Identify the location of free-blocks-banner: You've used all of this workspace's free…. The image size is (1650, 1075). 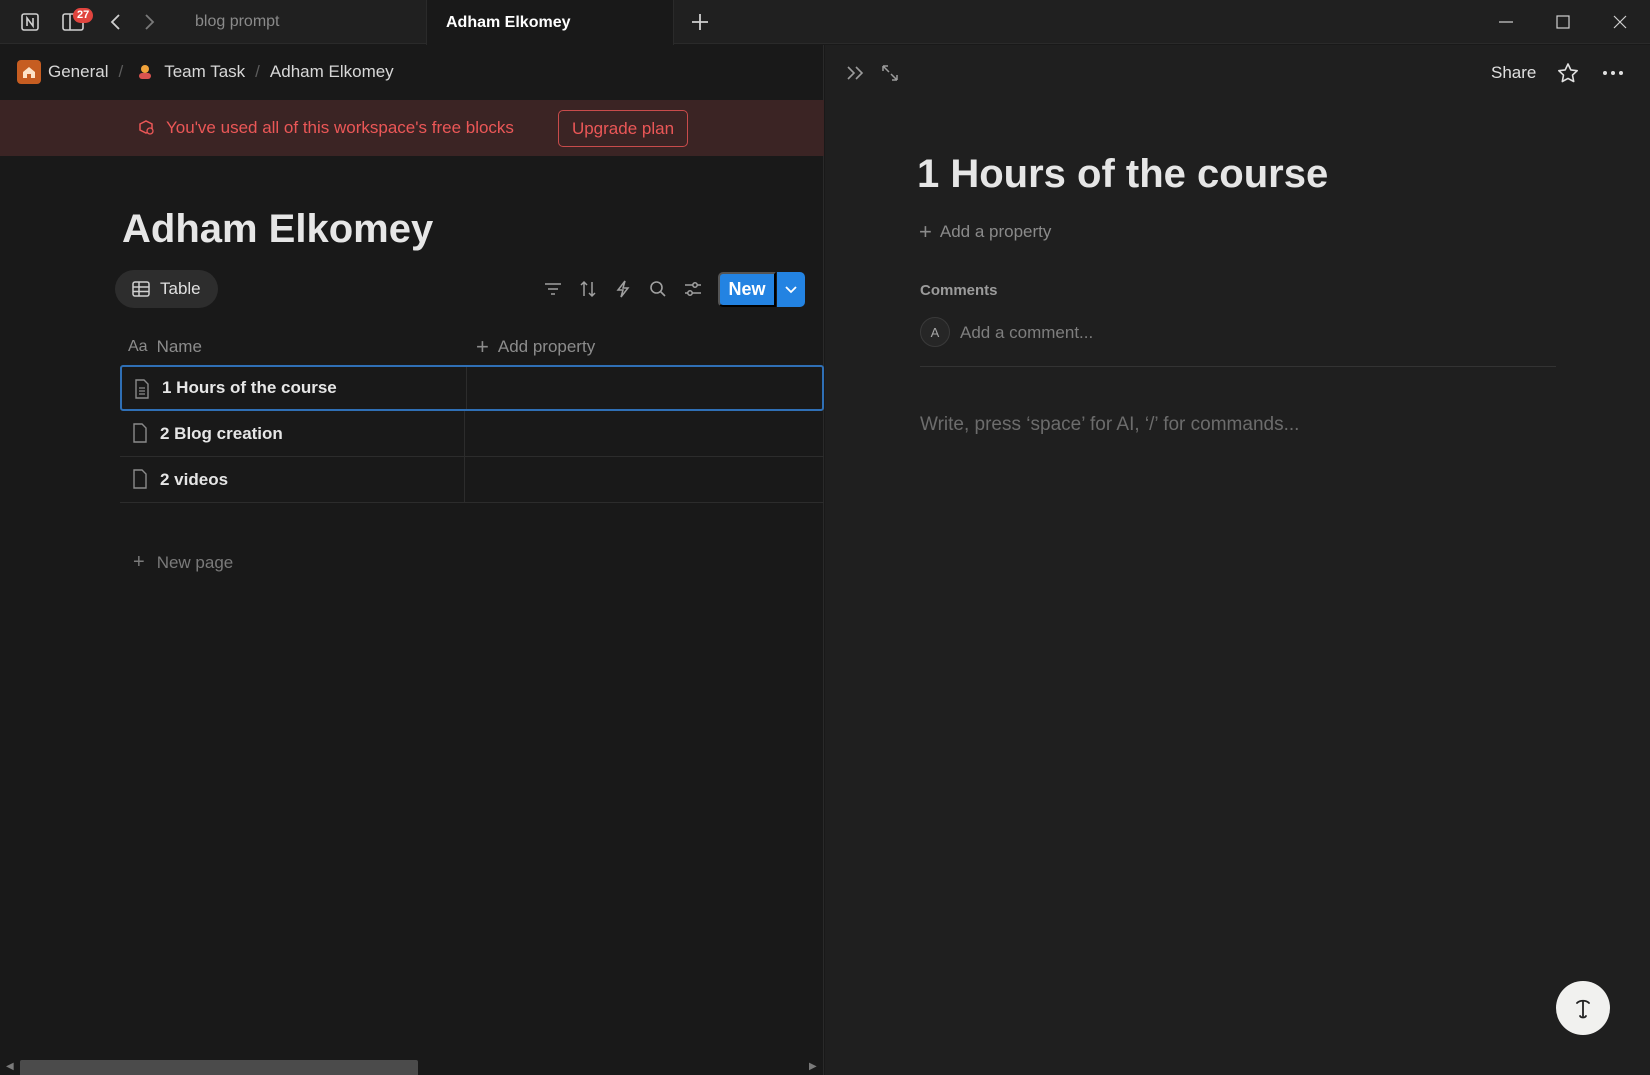
(412, 128).